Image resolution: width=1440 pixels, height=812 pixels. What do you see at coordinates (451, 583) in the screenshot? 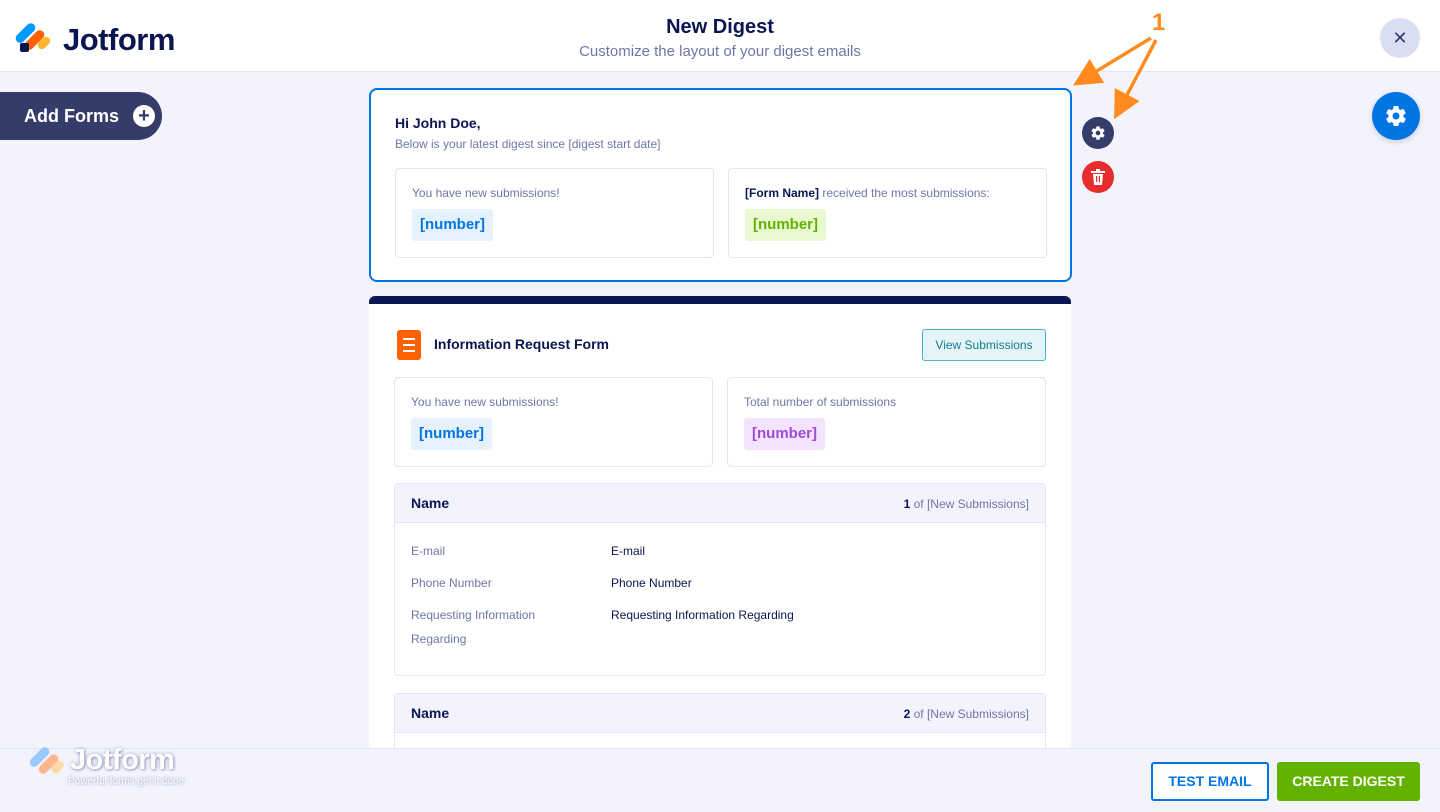
I see `field-label: Phone Number` at bounding box center [451, 583].